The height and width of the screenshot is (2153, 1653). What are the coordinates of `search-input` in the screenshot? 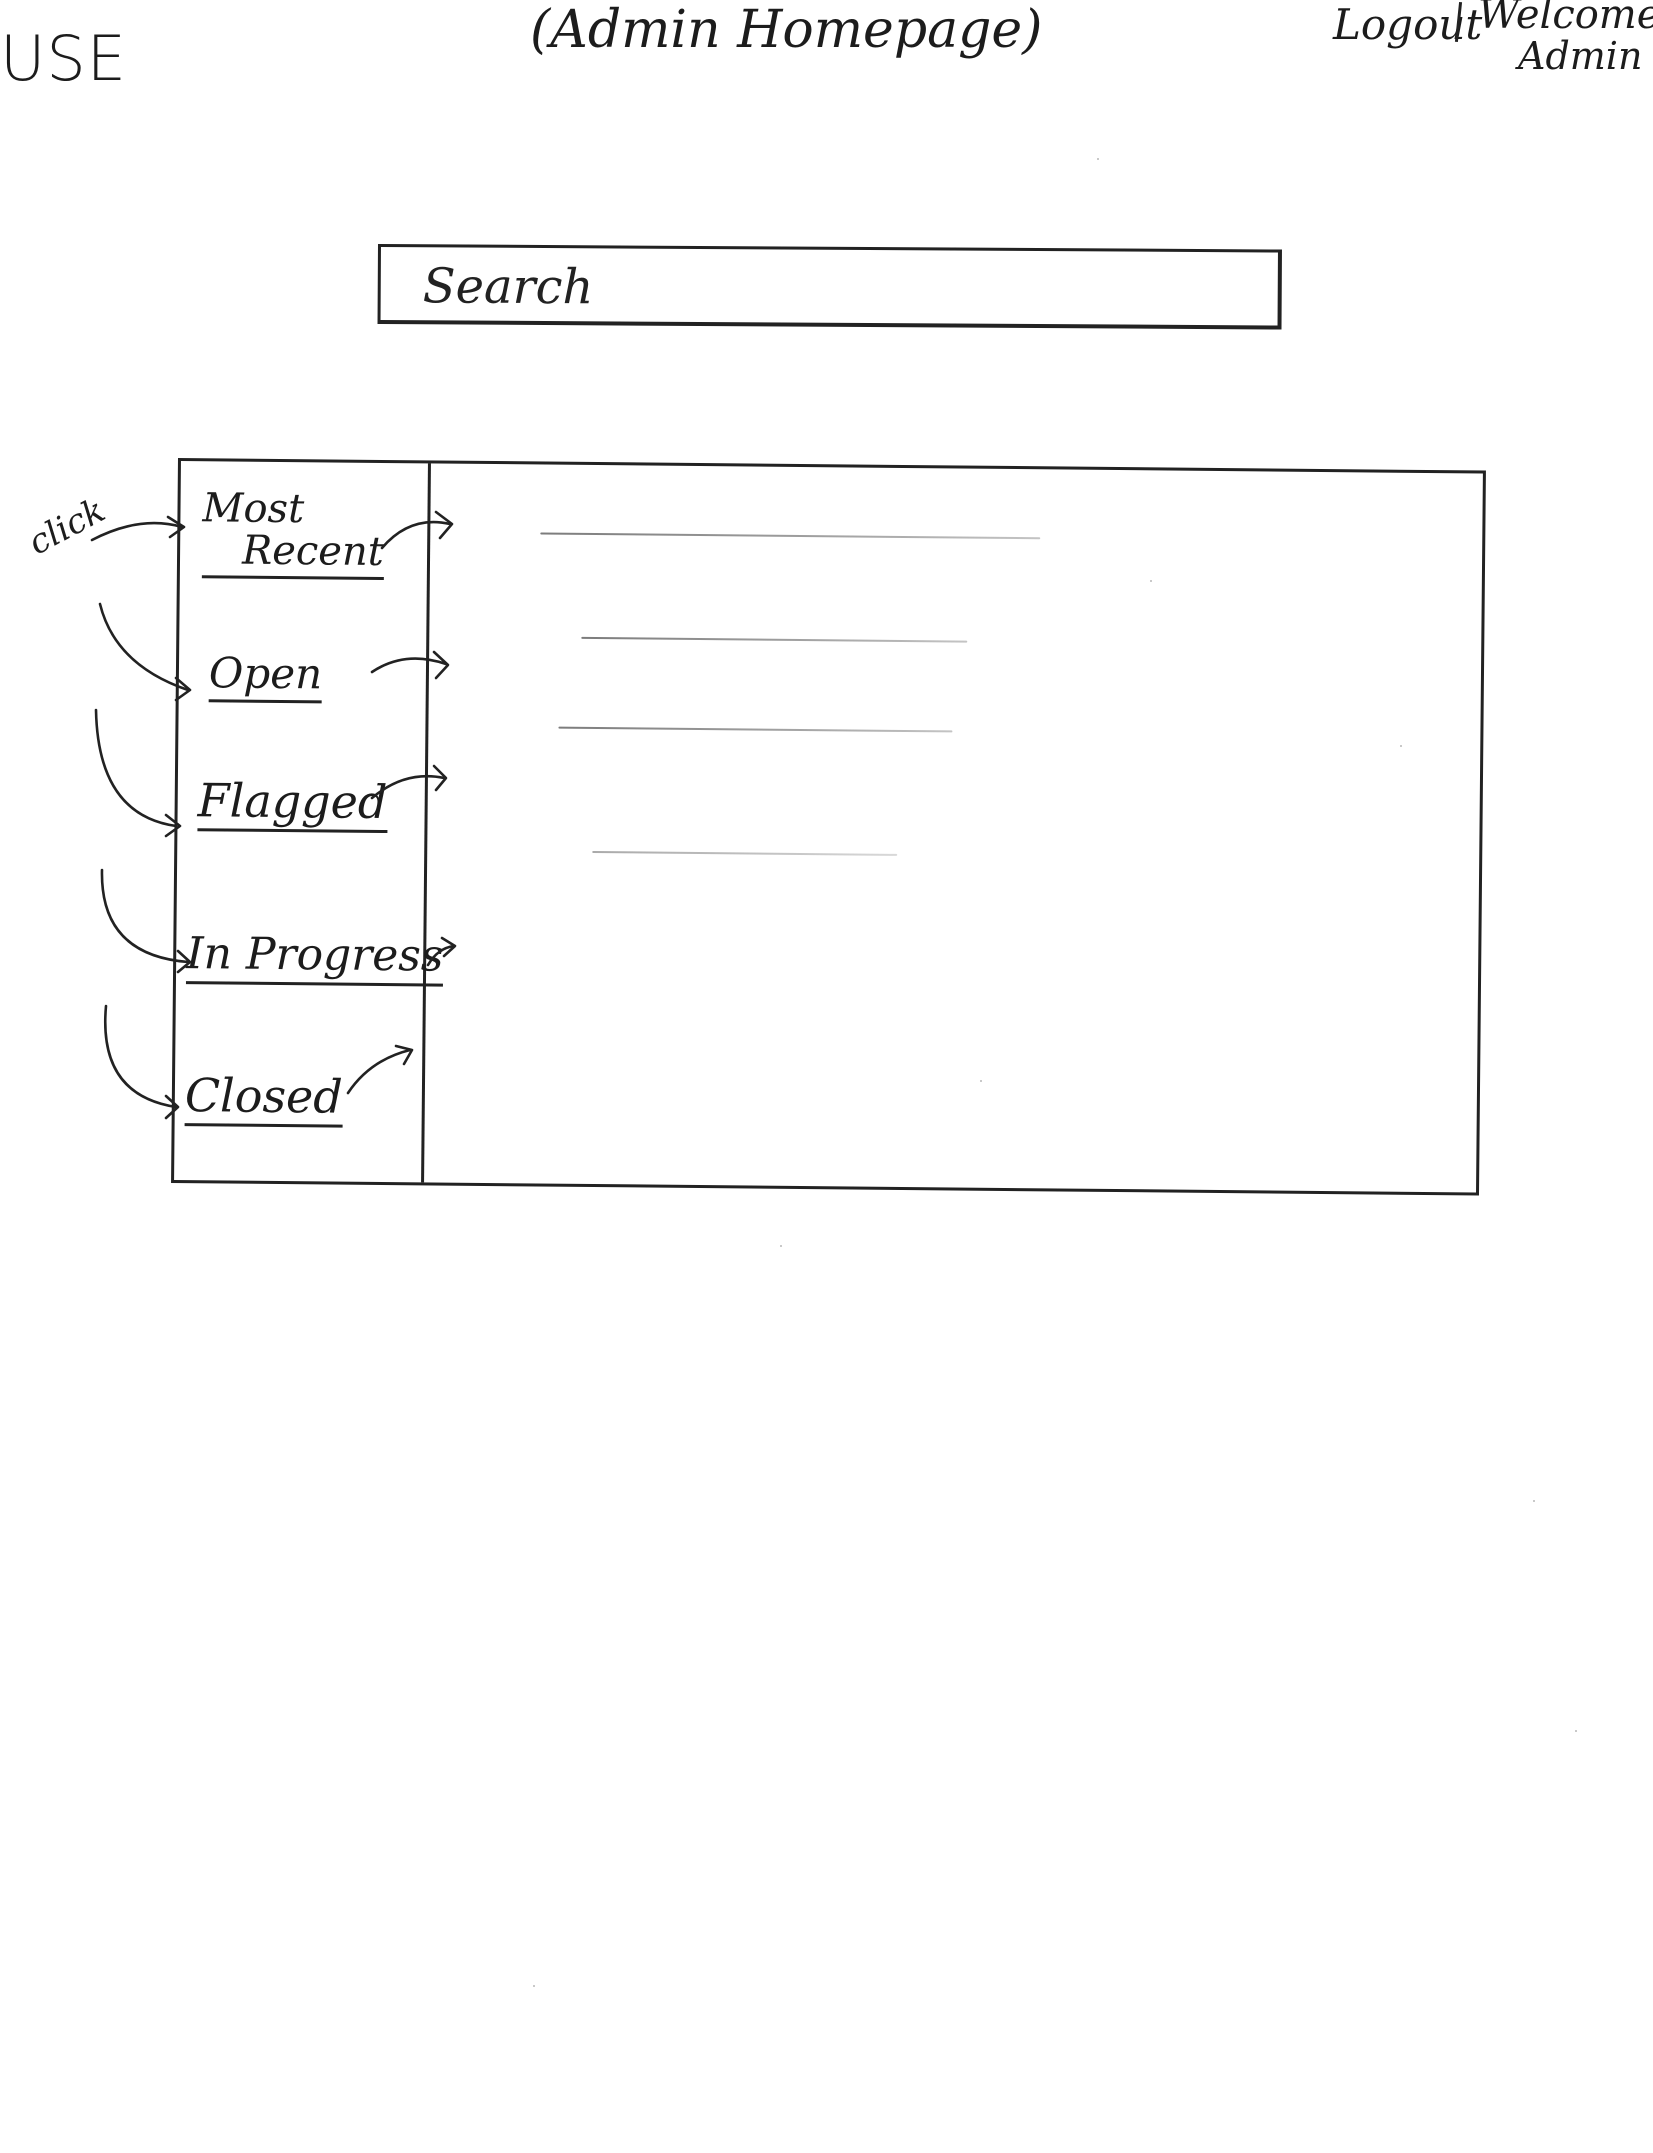 It's located at (832, 289).